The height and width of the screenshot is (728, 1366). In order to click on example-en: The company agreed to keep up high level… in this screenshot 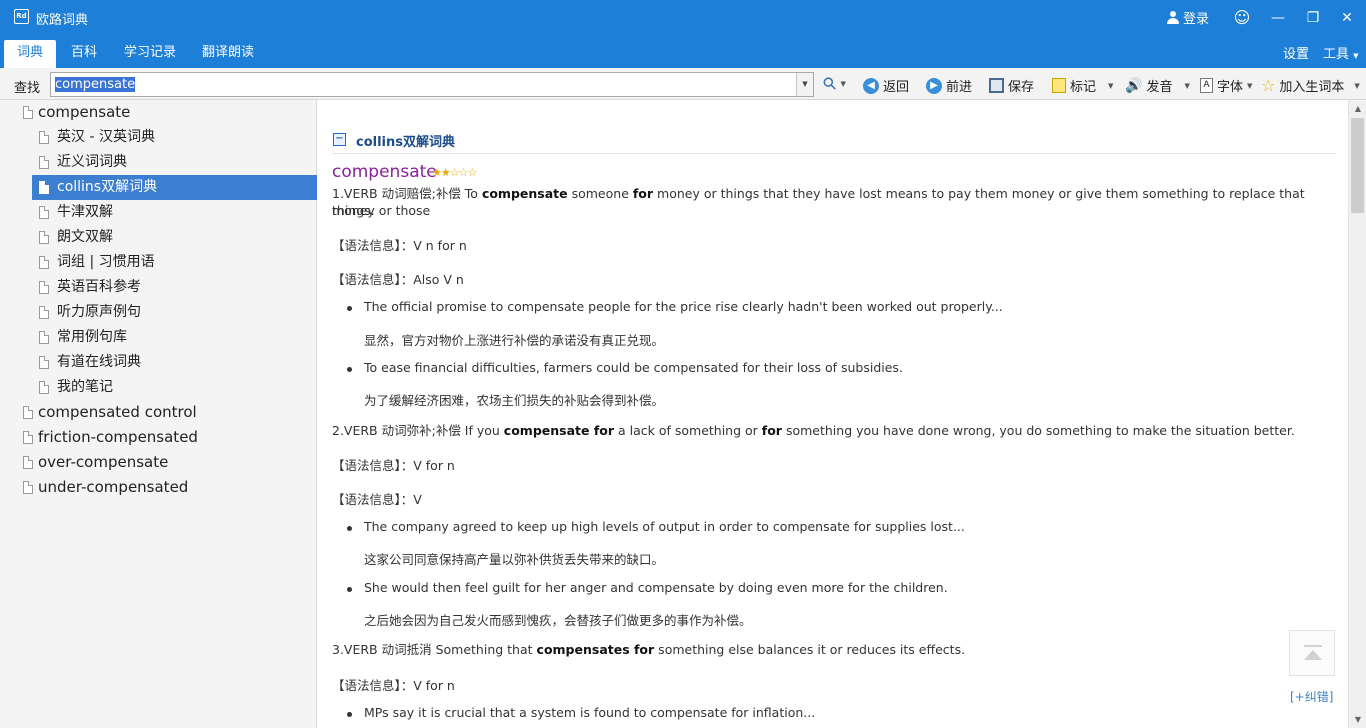, I will do `click(664, 526)`.